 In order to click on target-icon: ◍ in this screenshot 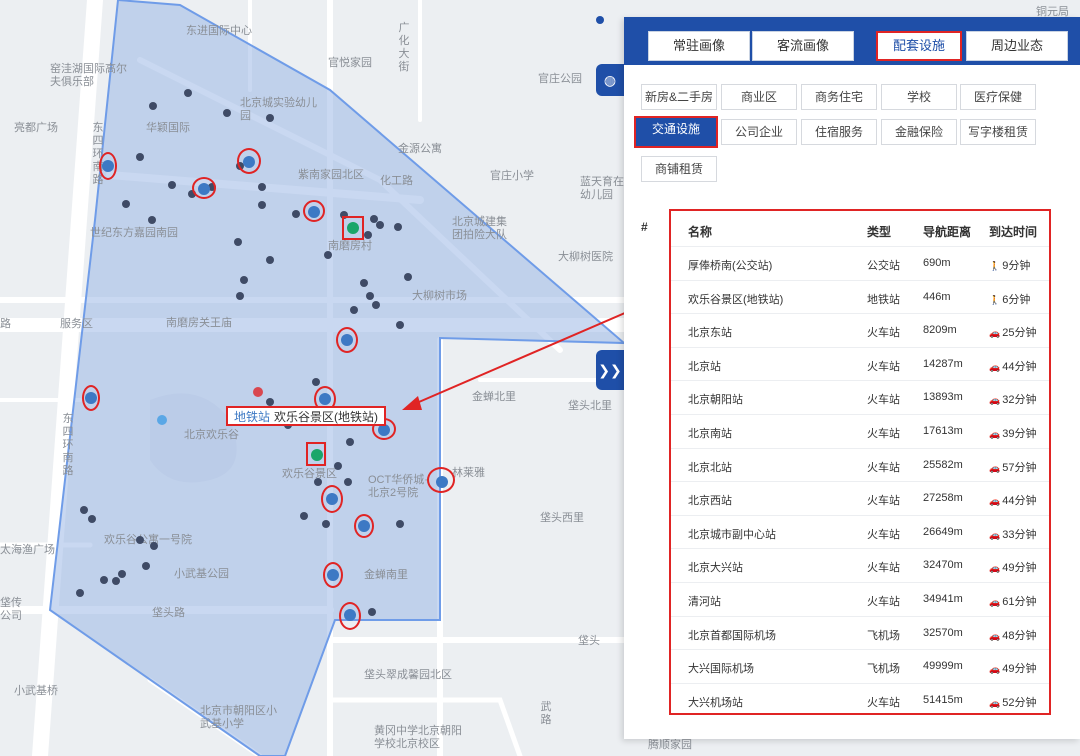, I will do `click(610, 80)`.